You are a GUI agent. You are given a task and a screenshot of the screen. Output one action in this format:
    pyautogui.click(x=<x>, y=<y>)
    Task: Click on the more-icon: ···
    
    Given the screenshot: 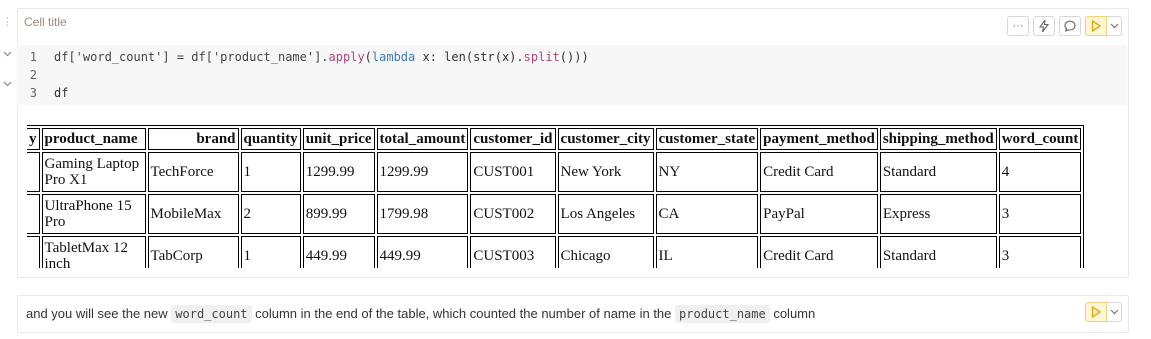 What is the action you would take?
    pyautogui.click(x=1018, y=26)
    